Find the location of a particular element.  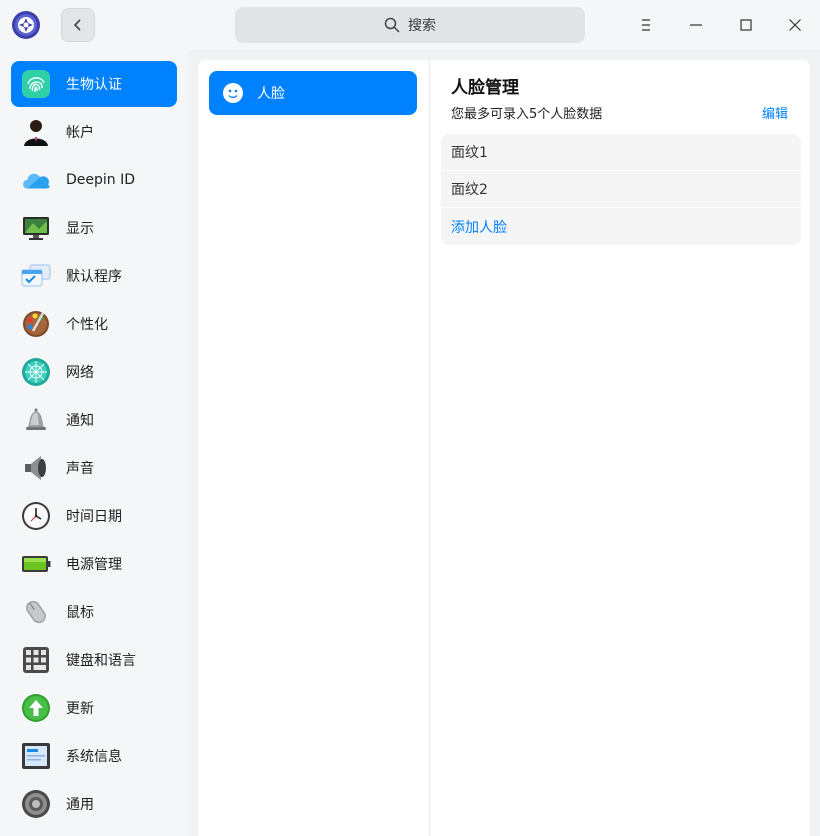

face-icon is located at coordinates (233, 93).